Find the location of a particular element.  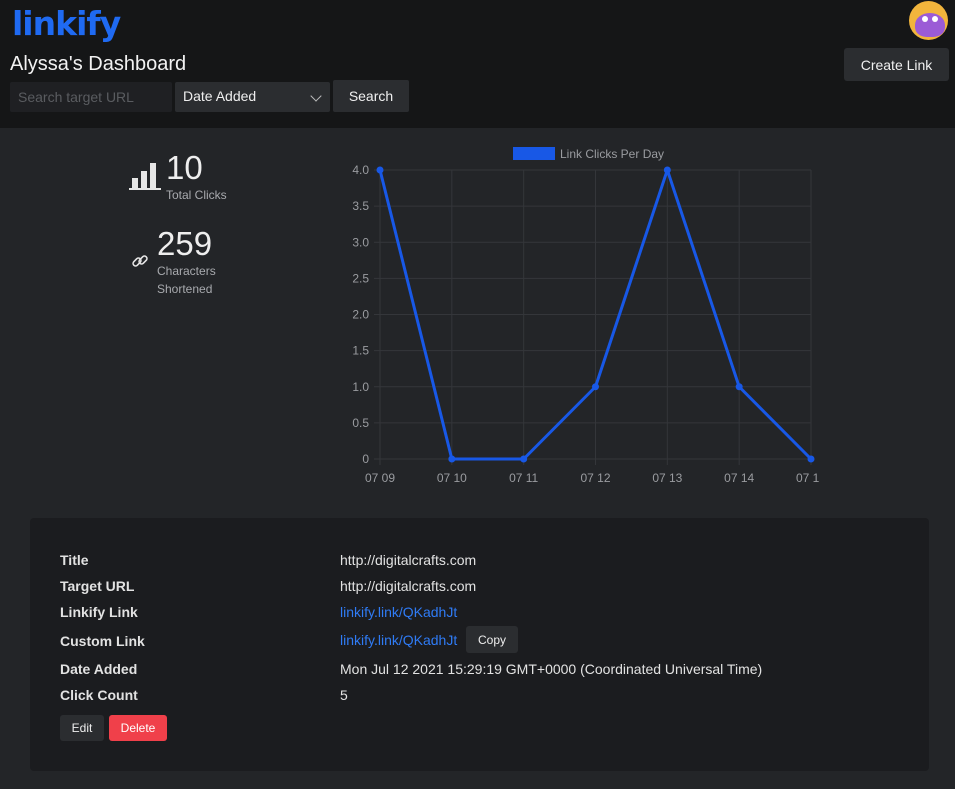

y-tick-label: 2.0 is located at coordinates (360, 315).